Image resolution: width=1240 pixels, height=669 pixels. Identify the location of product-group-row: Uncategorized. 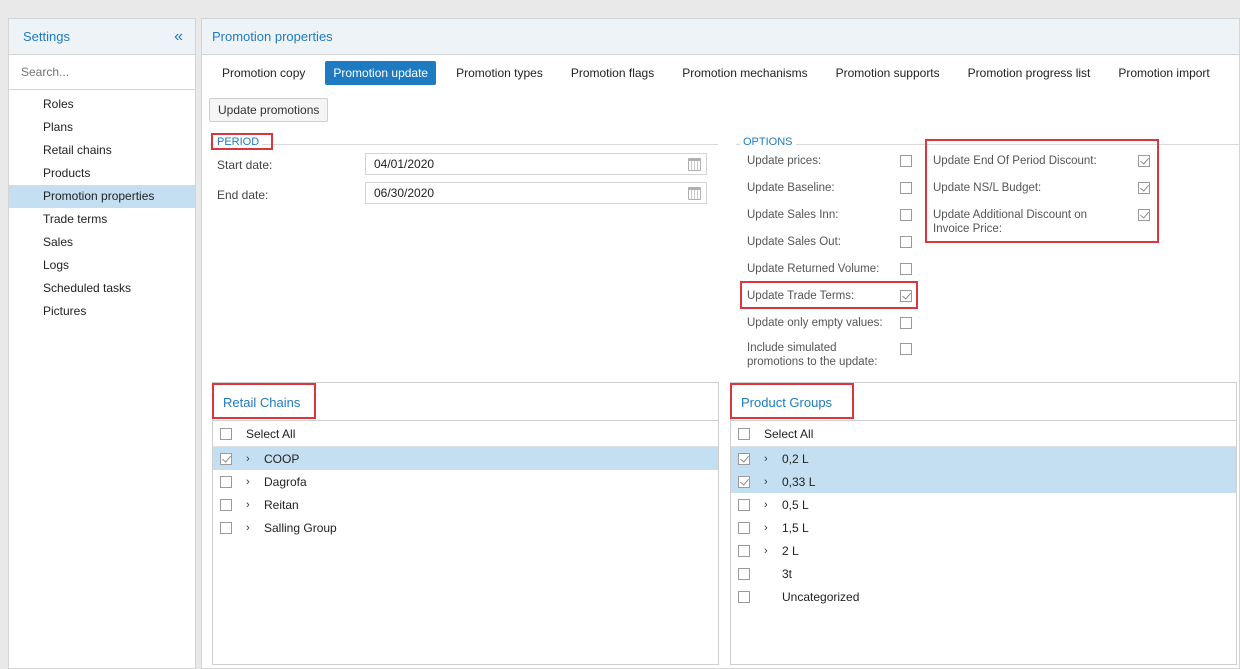
(983, 596).